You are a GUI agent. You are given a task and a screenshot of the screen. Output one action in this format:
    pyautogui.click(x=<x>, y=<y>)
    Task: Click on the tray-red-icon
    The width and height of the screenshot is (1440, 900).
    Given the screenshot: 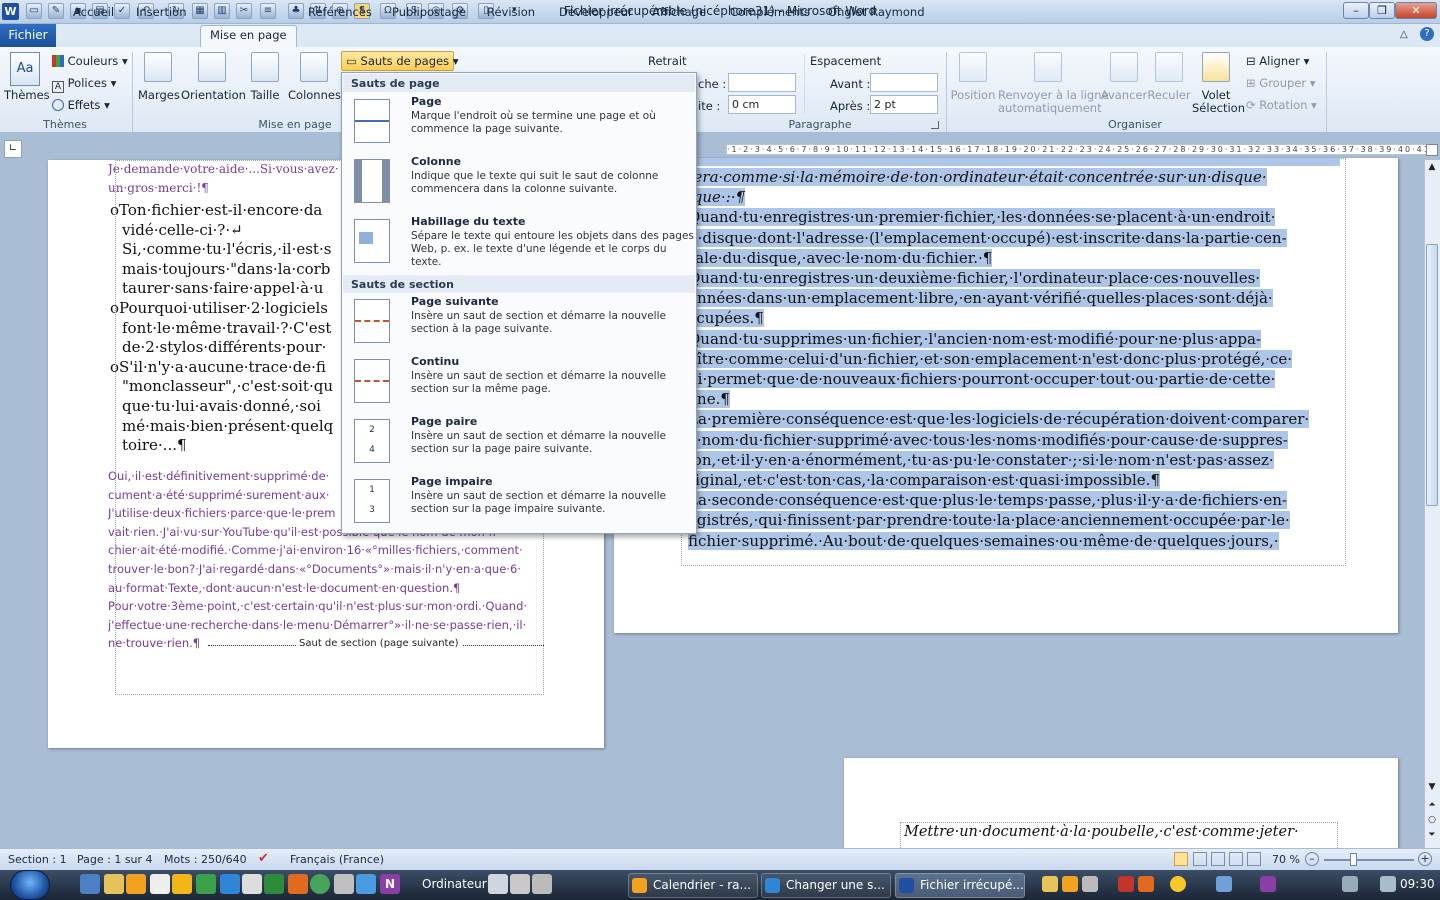 What is the action you would take?
    pyautogui.click(x=1126, y=884)
    